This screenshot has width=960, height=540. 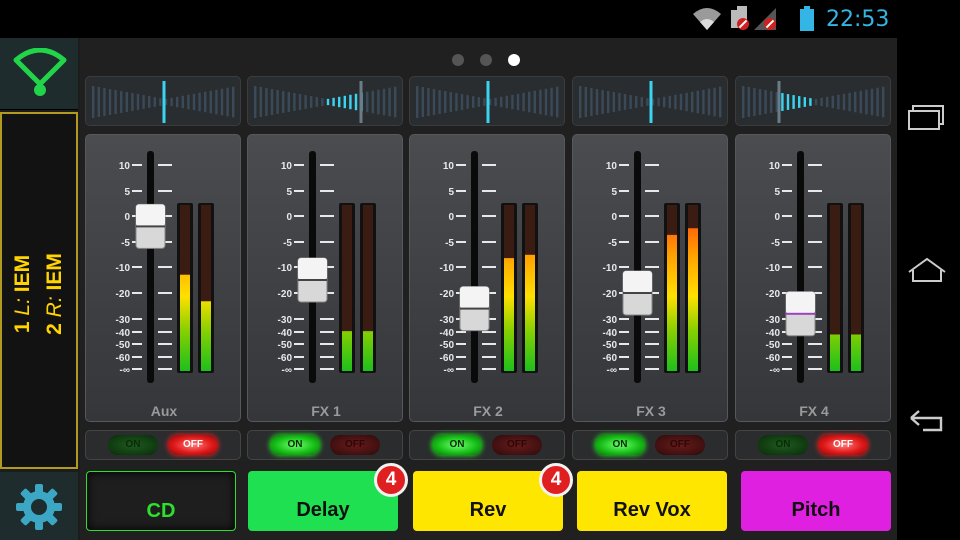 What do you see at coordinates (493, 497) in the screenshot?
I see `fx-preset-button: Rev 4` at bounding box center [493, 497].